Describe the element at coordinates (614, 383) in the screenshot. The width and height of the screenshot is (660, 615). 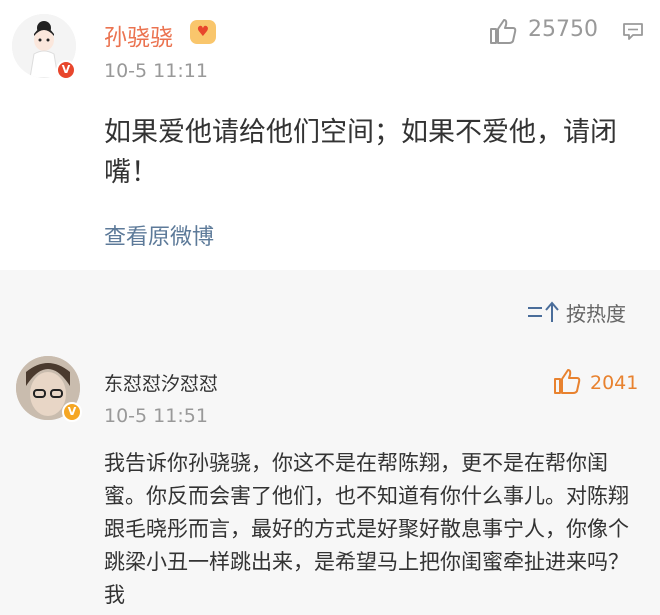
I see `comment-like-count: 2041` at that location.